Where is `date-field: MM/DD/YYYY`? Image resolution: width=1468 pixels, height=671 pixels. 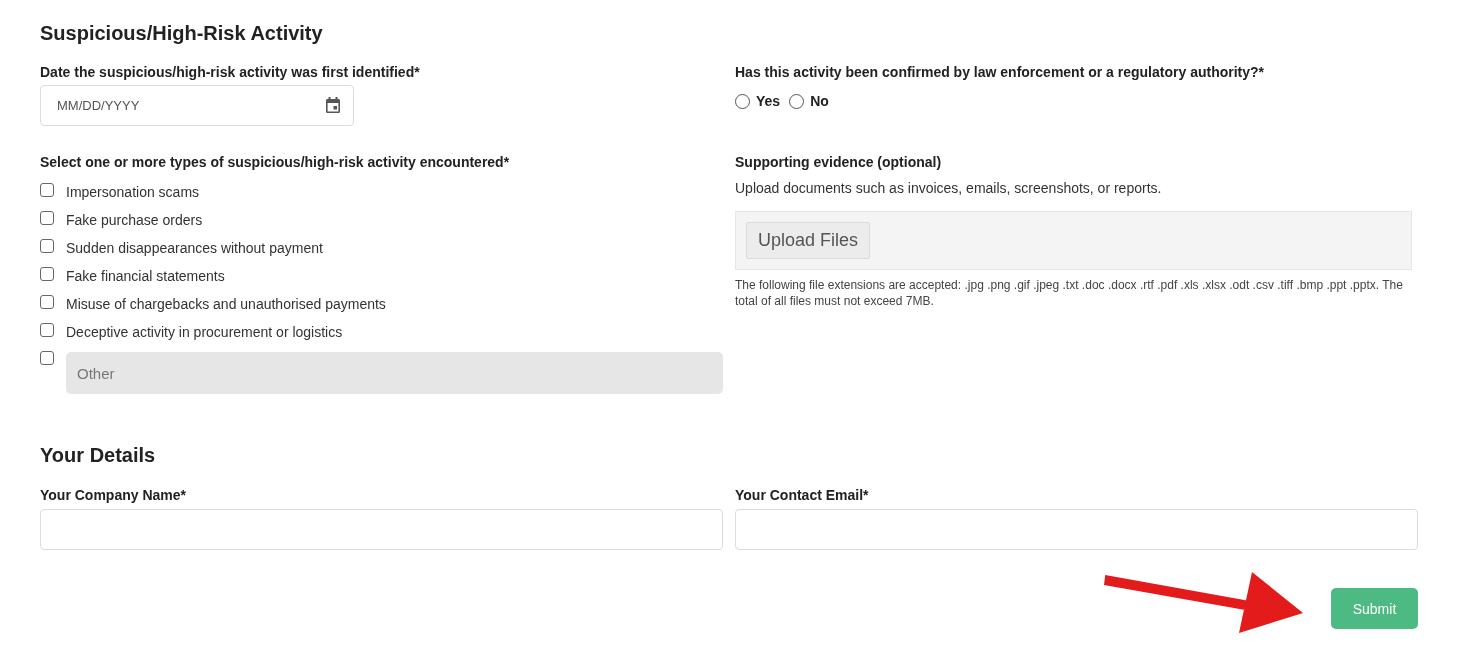
date-field: MM/DD/YYYY is located at coordinates (197, 105).